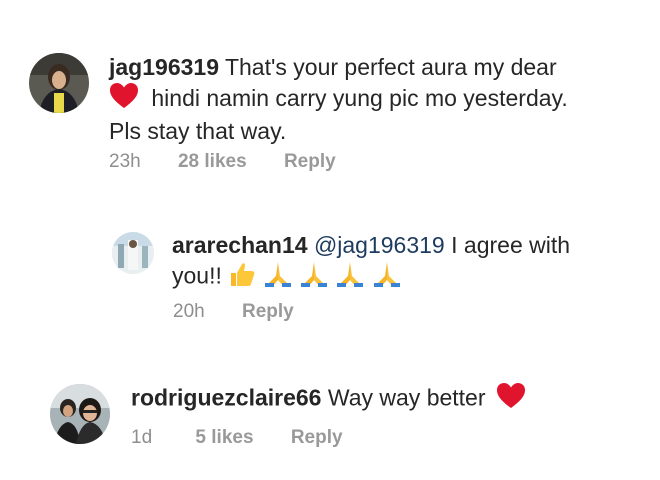 The image size is (660, 480). Describe the element at coordinates (142, 437) in the screenshot. I see `comment-time: 1d` at that location.